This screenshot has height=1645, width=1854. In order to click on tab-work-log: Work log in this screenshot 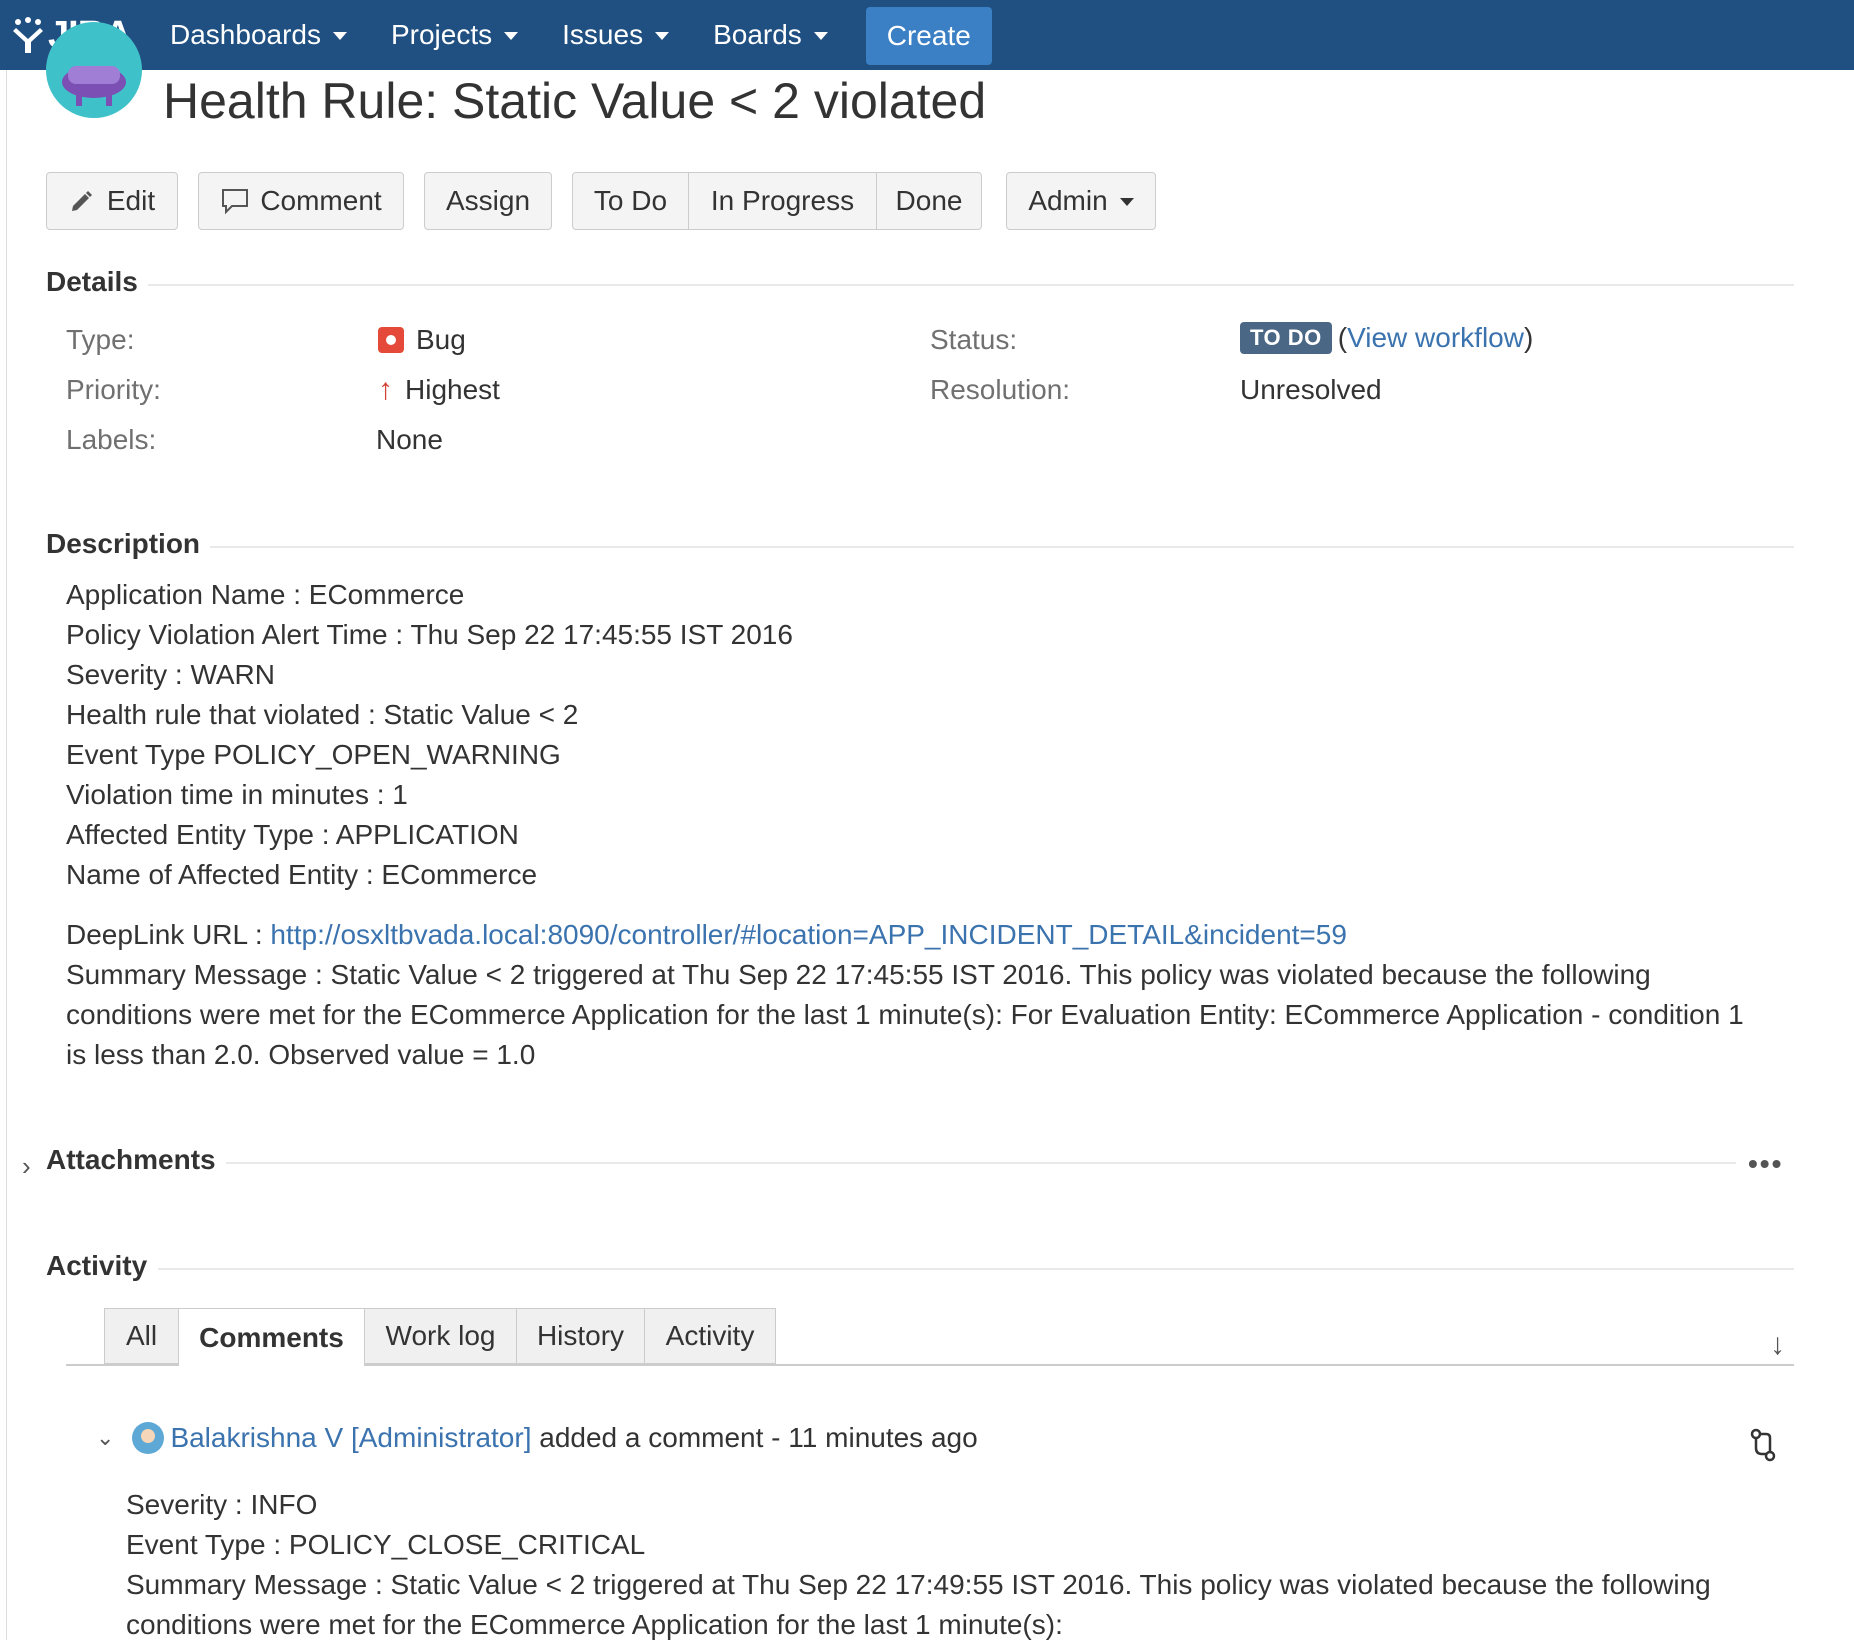, I will do `click(440, 1336)`.